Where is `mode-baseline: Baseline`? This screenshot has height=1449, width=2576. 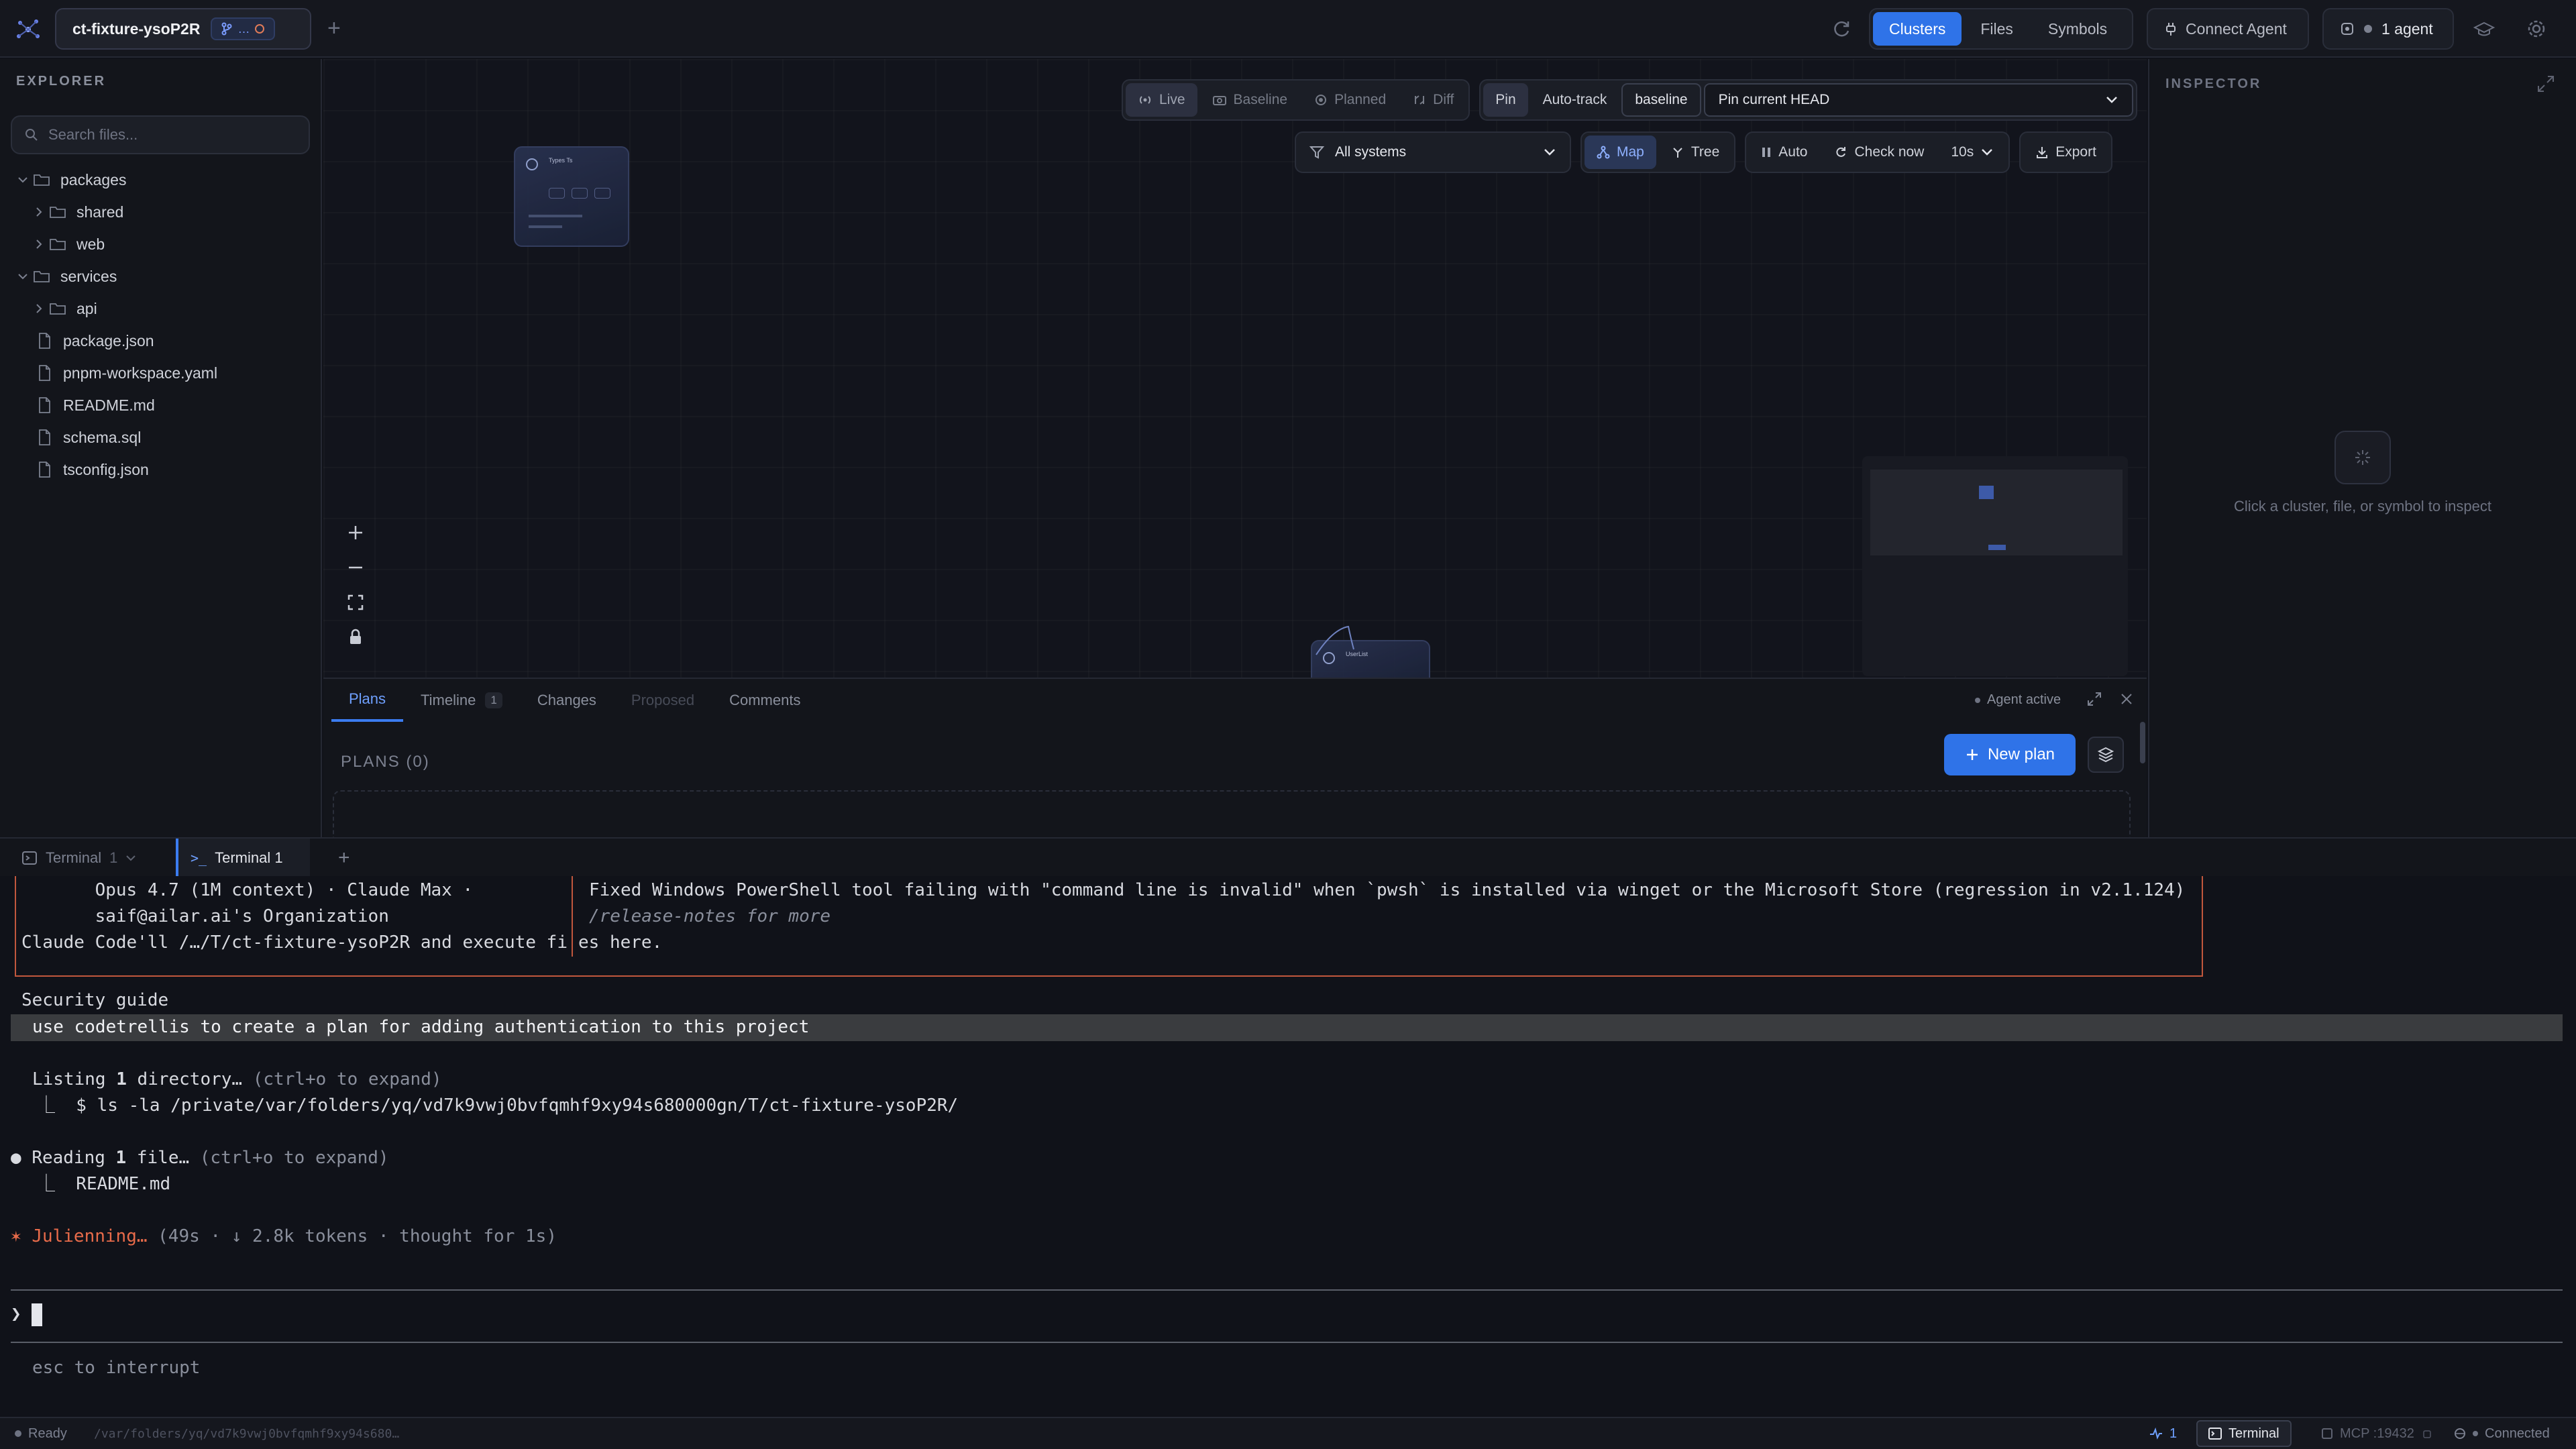
mode-baseline: Baseline is located at coordinates (1250, 100).